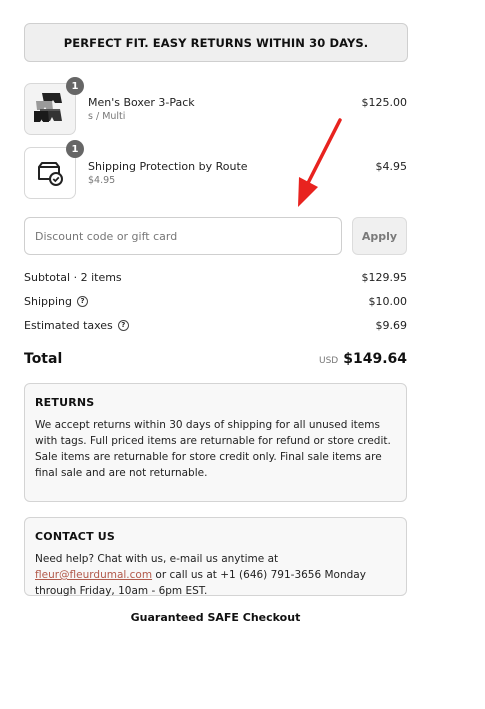  What do you see at coordinates (73, 277) in the screenshot?
I see `subtotal-label: Subtotal · 2 items` at bounding box center [73, 277].